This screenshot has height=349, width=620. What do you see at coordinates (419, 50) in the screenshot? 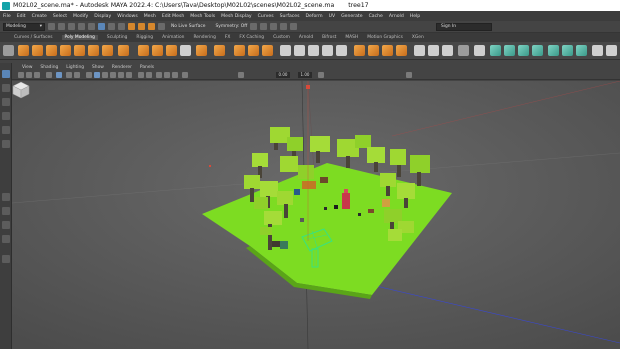
I see `edge-loop-icon` at bounding box center [419, 50].